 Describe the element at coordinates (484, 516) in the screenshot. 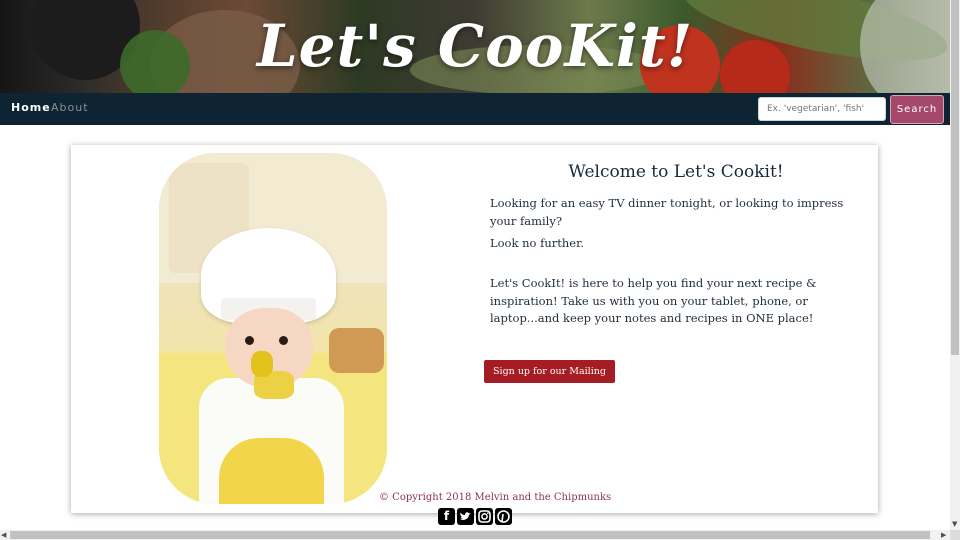

I see `instagram-icon` at that location.